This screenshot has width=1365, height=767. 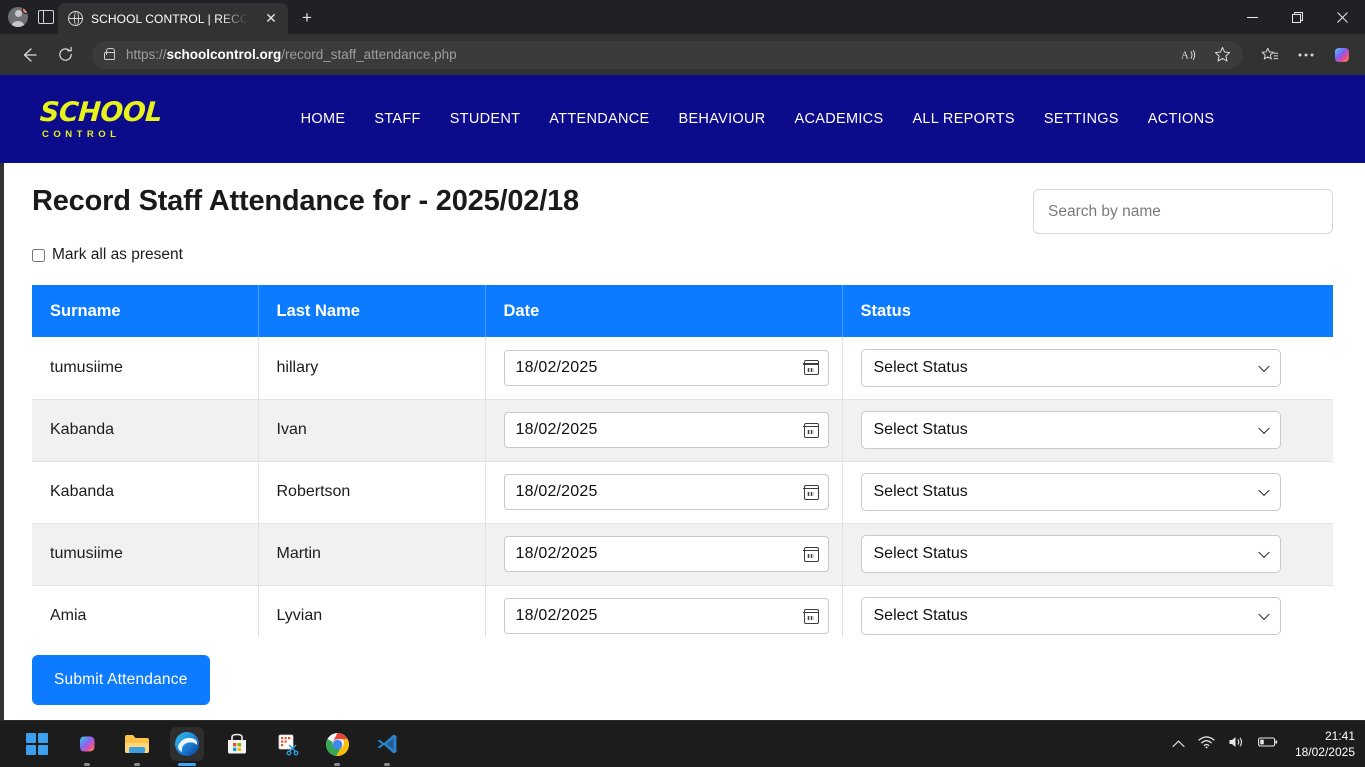 I want to click on nav-item-behaviour: BEHAVIOUR, so click(x=721, y=119).